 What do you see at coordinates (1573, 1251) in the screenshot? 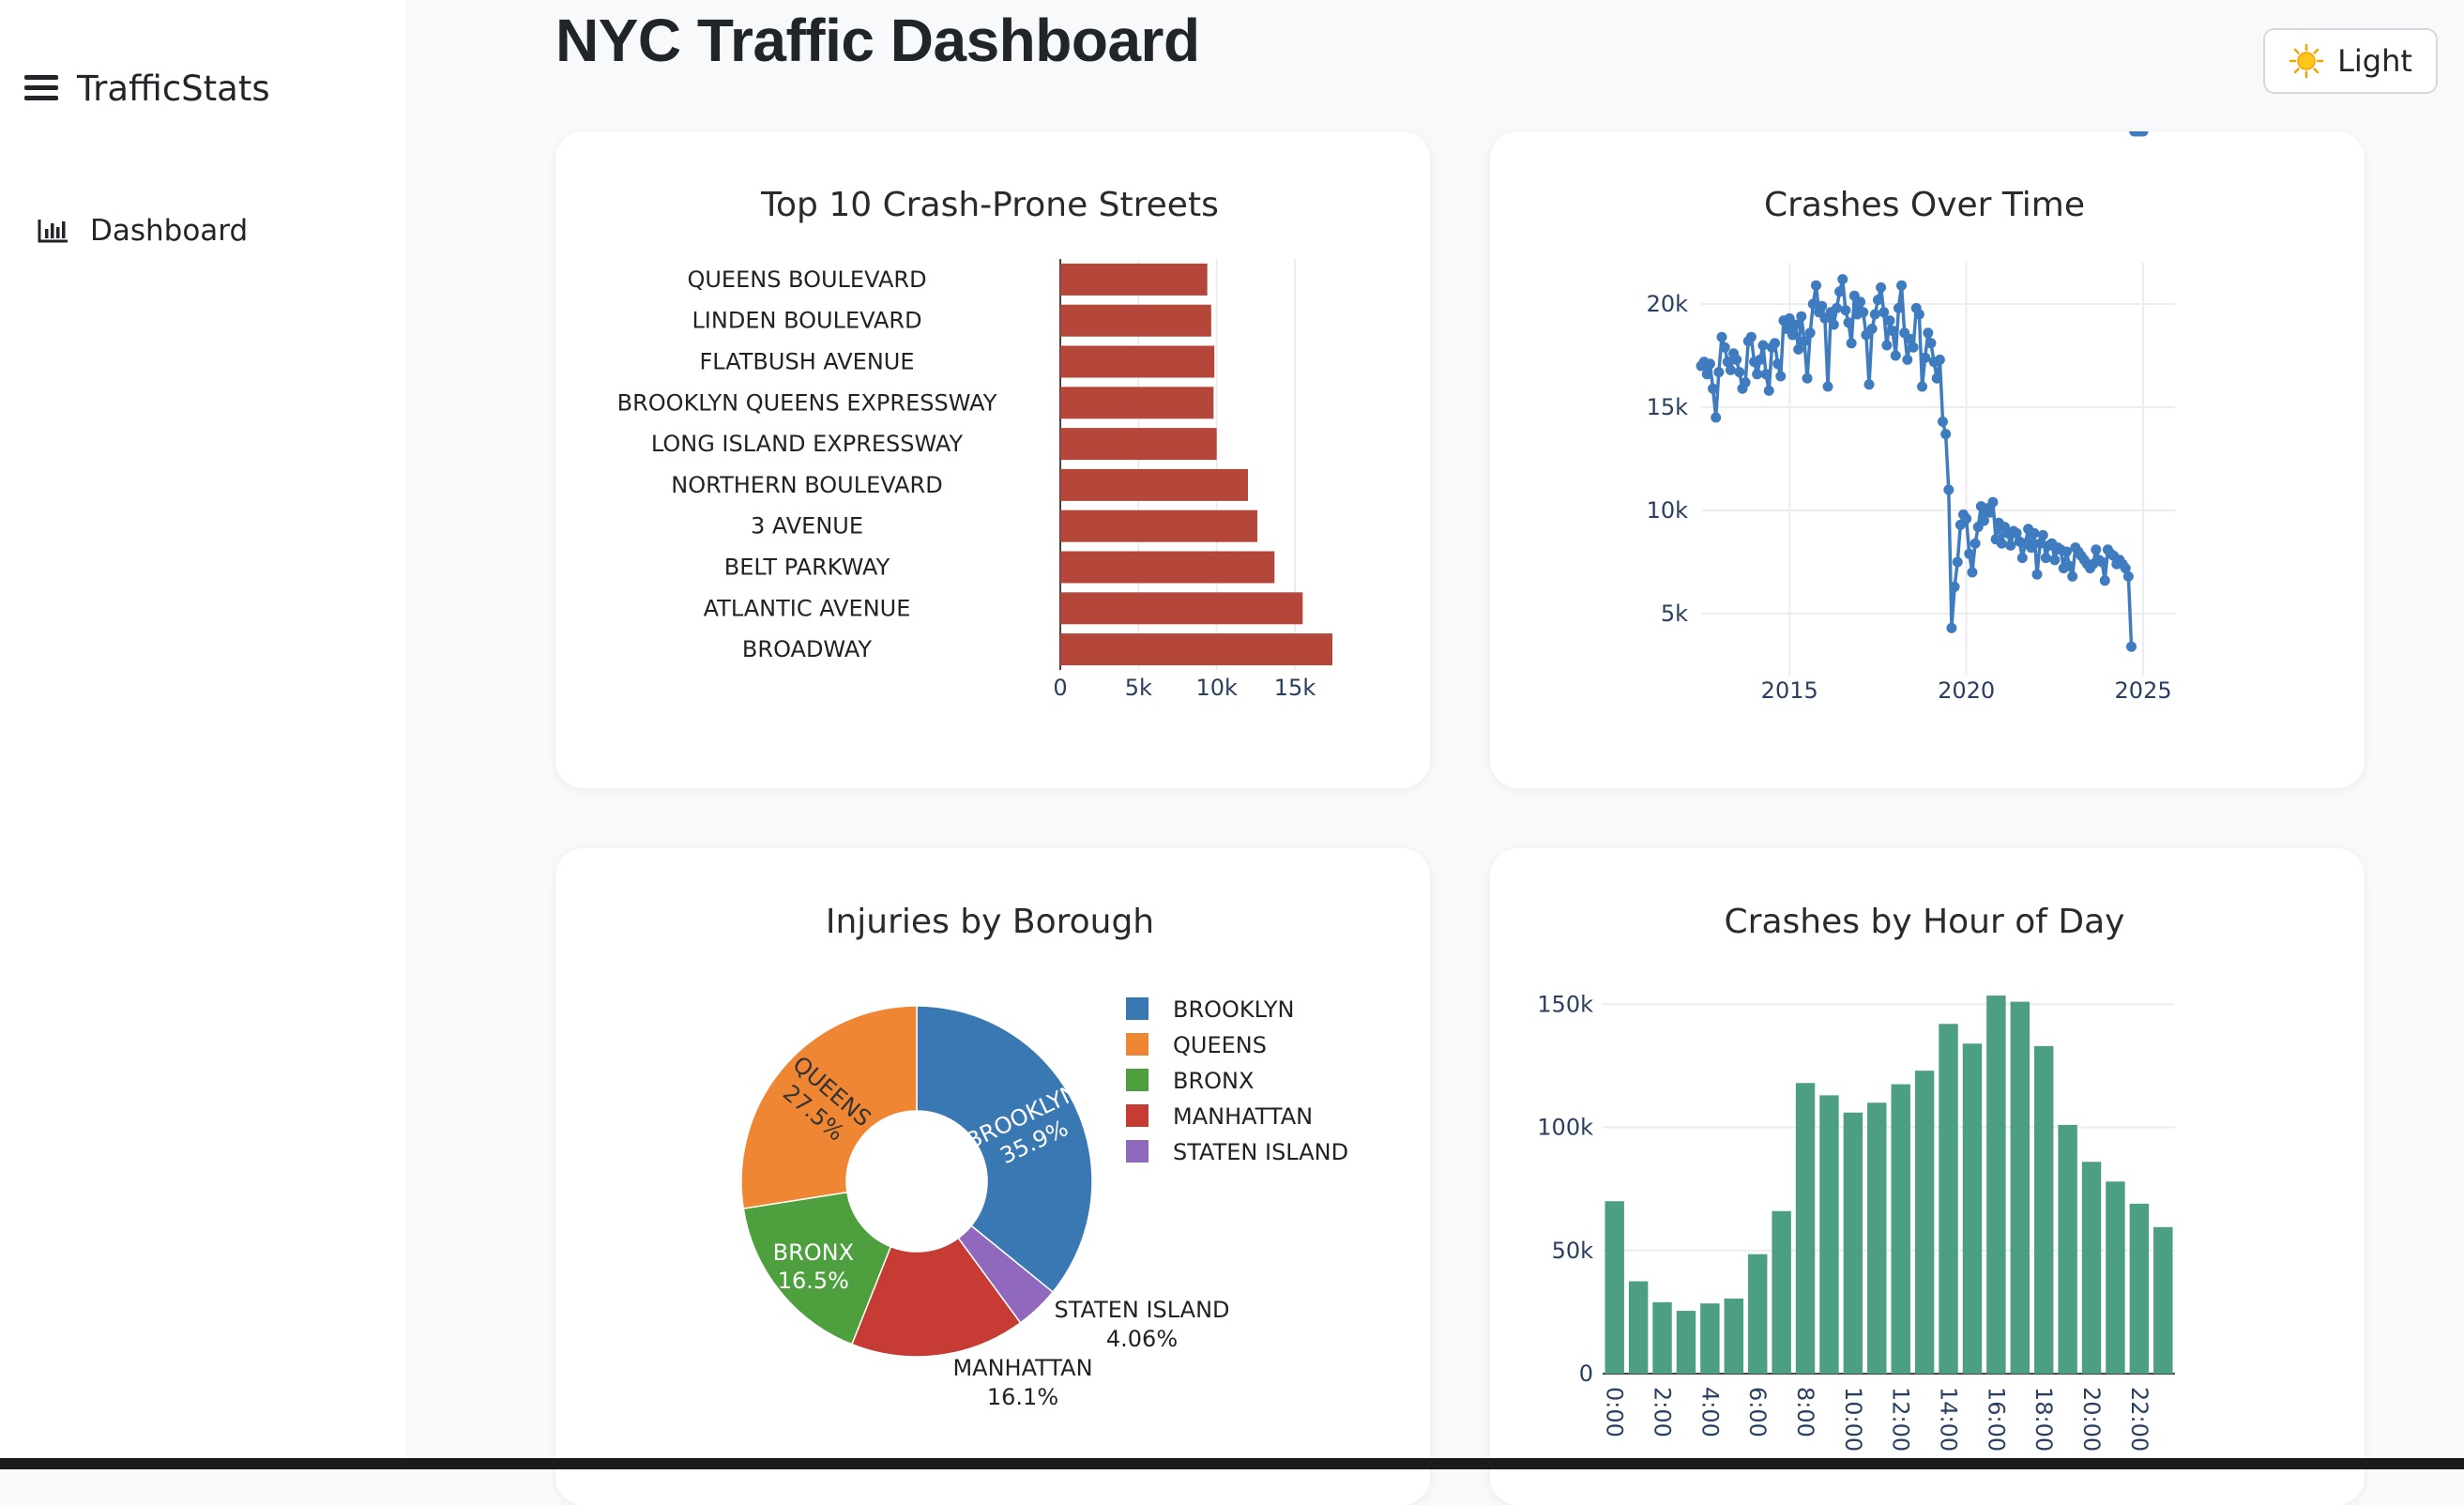
I see `y-tick-label: 50k` at bounding box center [1573, 1251].